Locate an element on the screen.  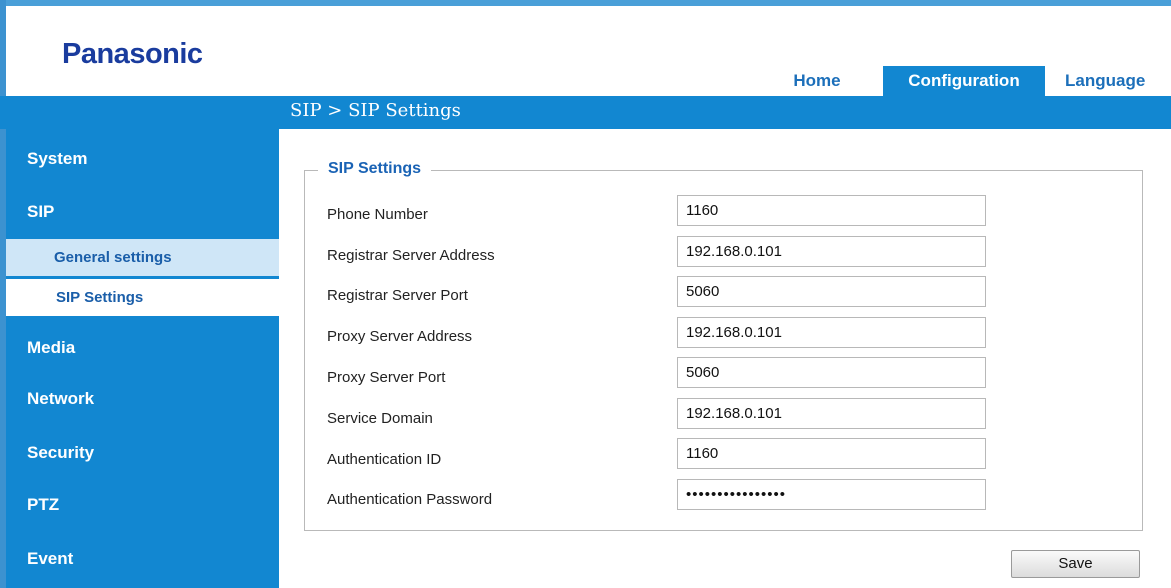
authentication-id-field: 1160 is located at coordinates (831, 453).